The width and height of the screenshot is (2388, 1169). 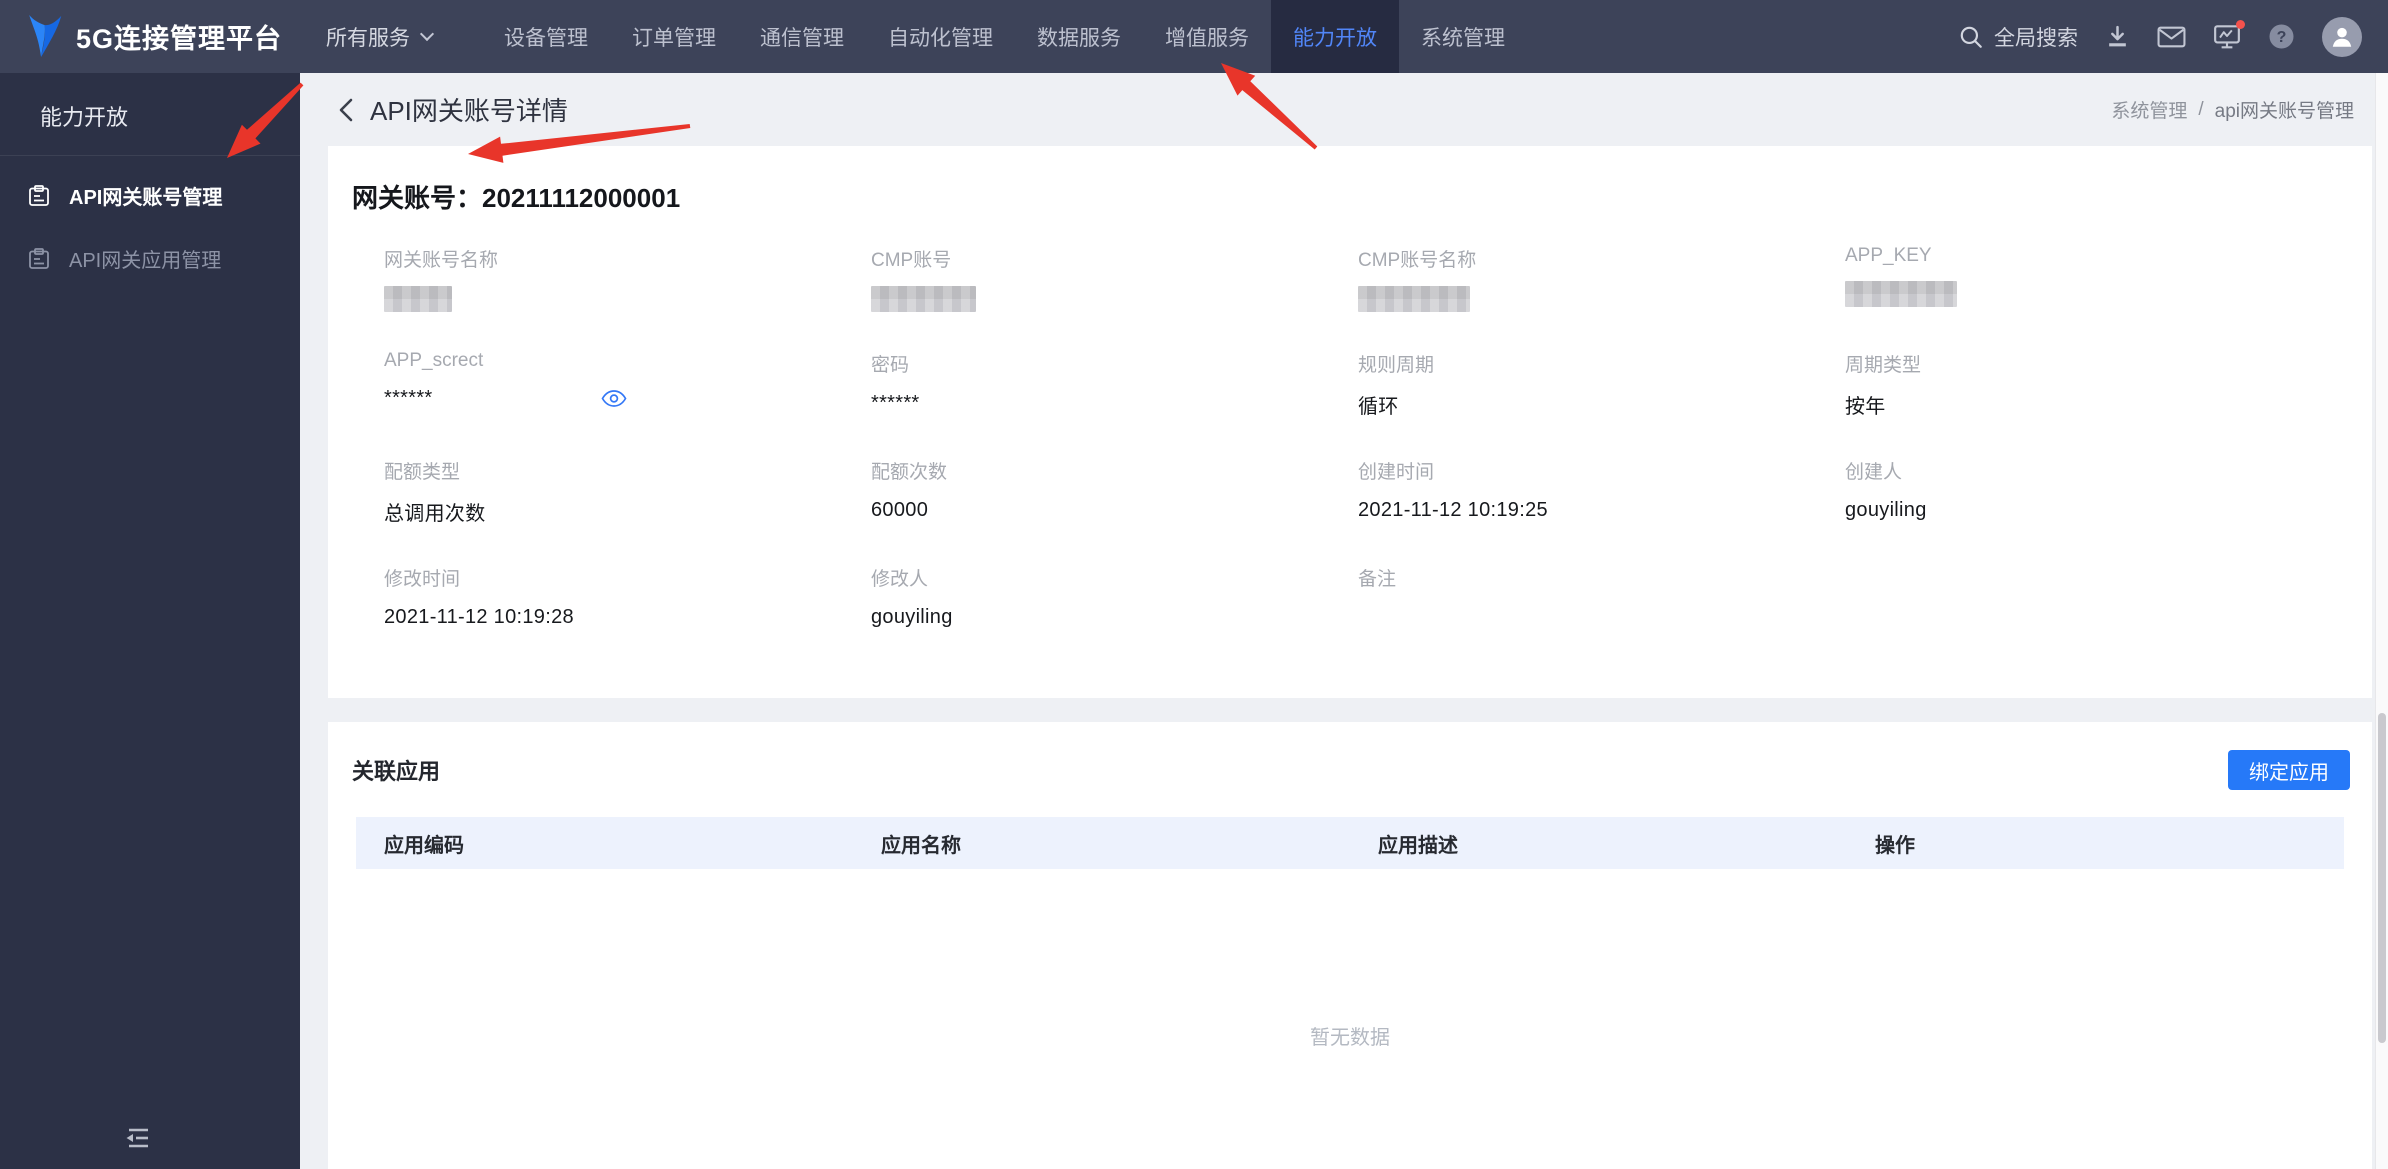 What do you see at coordinates (2232, 109) in the screenshot?
I see `breadcrumb: 系统管理 / api网关账号管理` at bounding box center [2232, 109].